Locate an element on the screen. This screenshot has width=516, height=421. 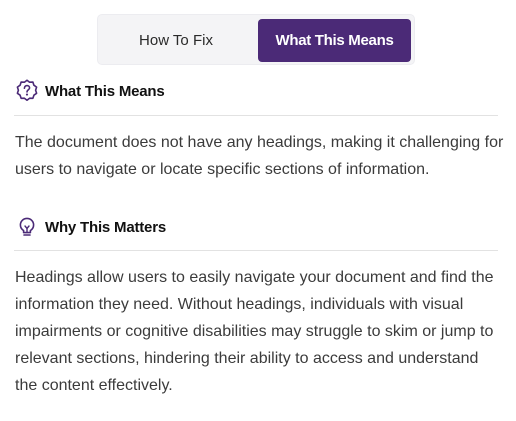
tab-switcher: How To Fix What This Means is located at coordinates (256, 39).